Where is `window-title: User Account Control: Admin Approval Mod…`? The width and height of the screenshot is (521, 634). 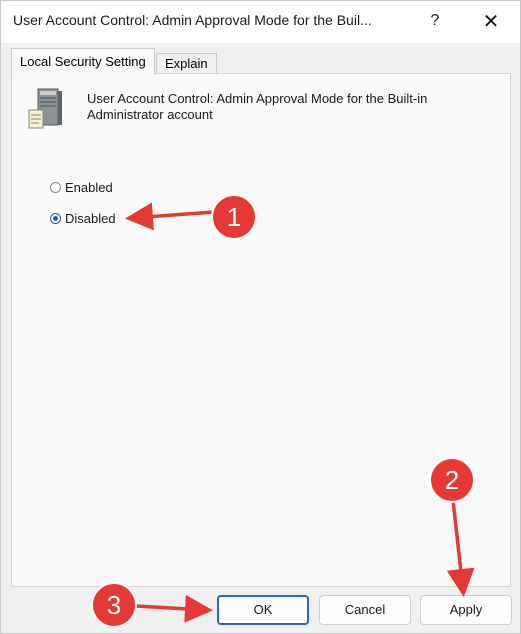 window-title: User Account Control: Admin Approval Mod… is located at coordinates (192, 20).